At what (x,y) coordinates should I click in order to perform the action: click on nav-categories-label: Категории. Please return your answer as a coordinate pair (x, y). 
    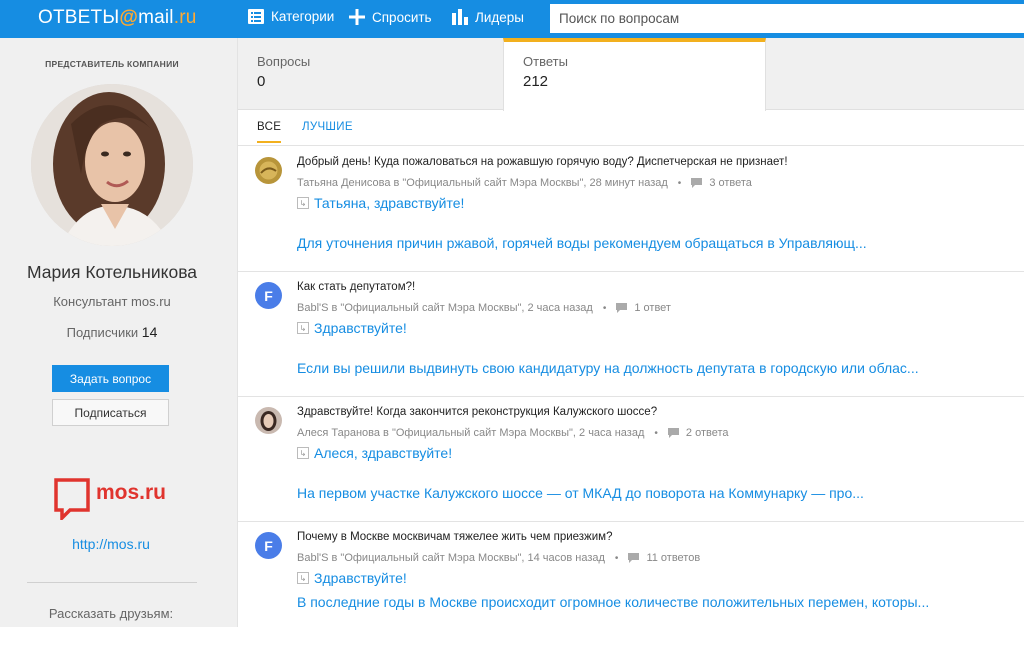
    Looking at the image, I should click on (303, 16).